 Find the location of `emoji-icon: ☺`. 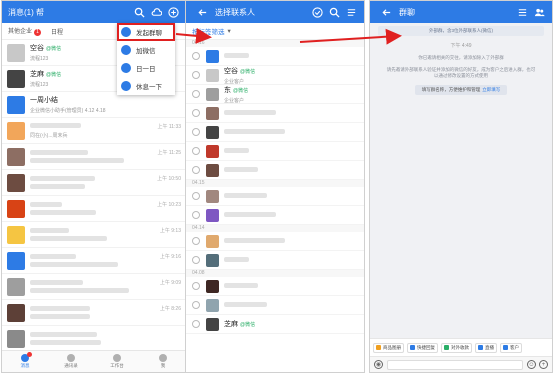

emoji-icon: ☺ is located at coordinates (531, 364).